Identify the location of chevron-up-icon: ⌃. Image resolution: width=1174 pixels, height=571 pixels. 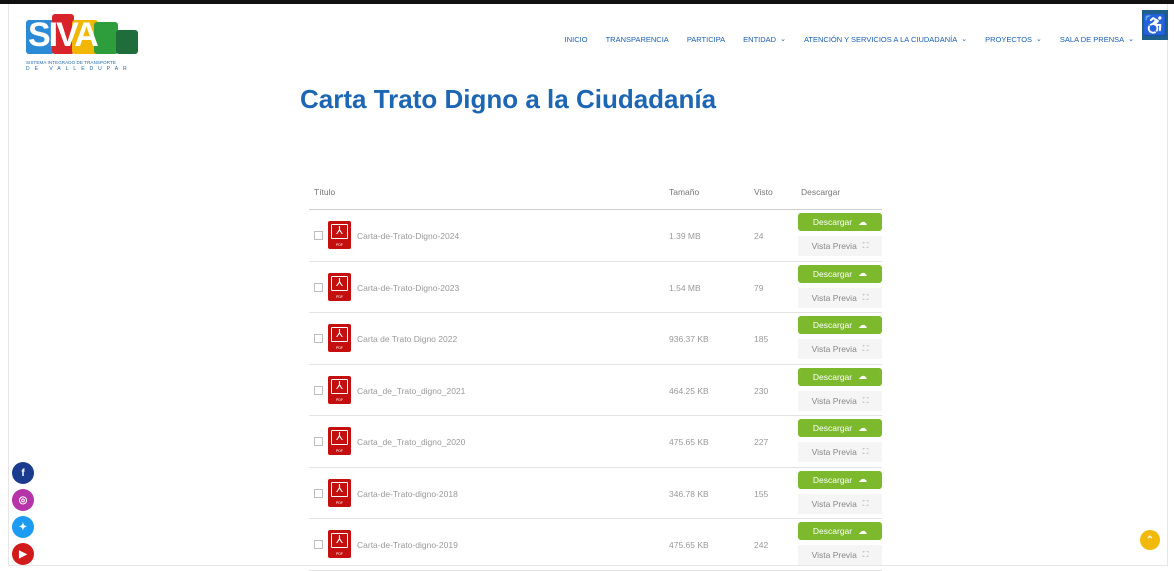
(1150, 540).